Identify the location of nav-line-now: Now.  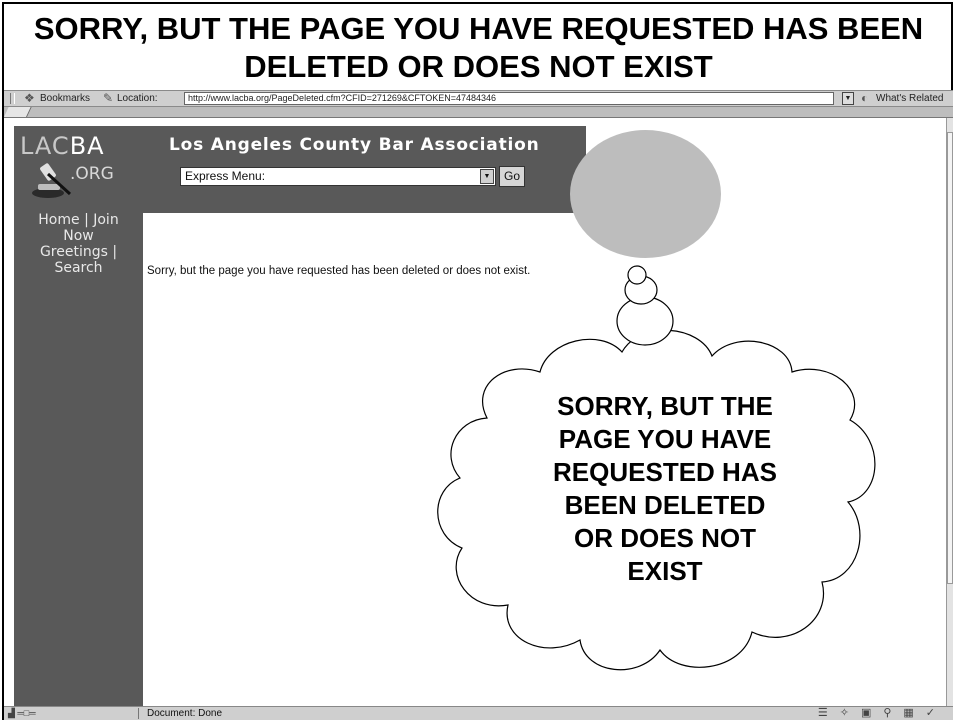
(78, 236).